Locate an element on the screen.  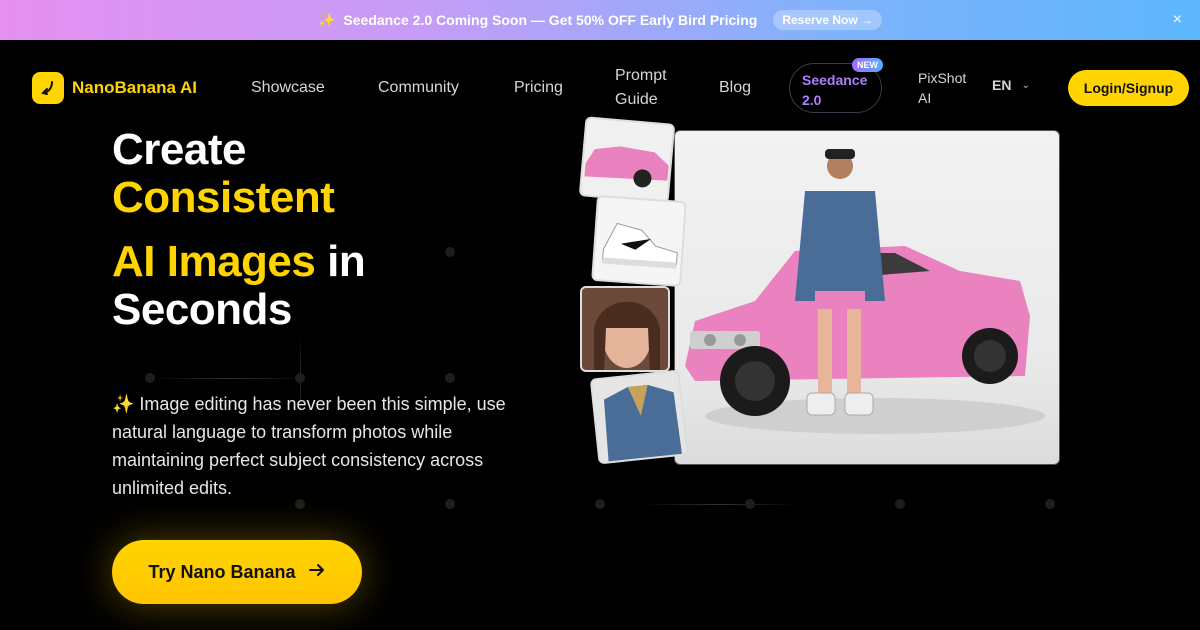
thumbnail-car is located at coordinates (627, 160).